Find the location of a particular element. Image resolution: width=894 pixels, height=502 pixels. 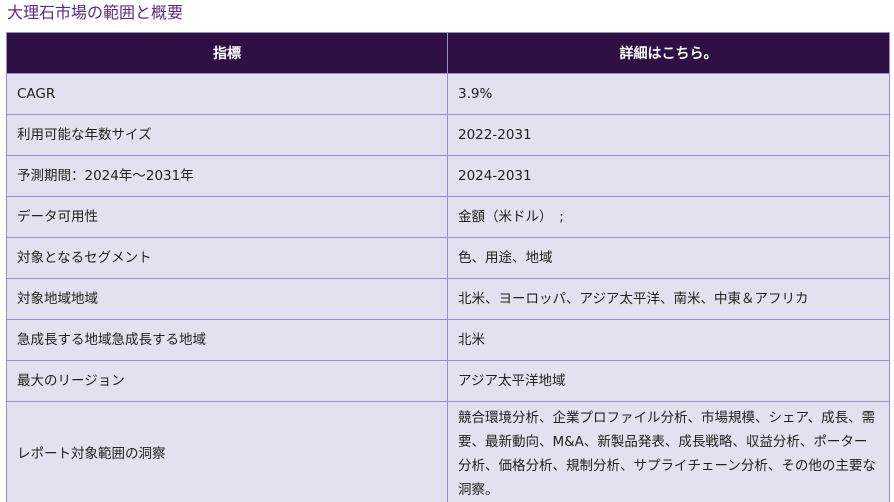

row-label: 対象となるセグメント is located at coordinates (227, 258).